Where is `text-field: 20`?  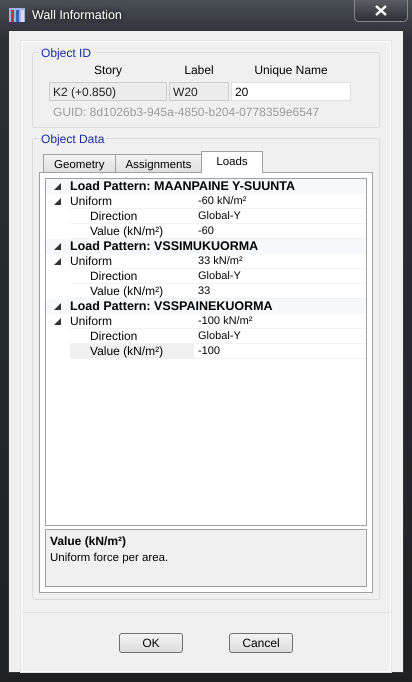
text-field: 20 is located at coordinates (291, 91).